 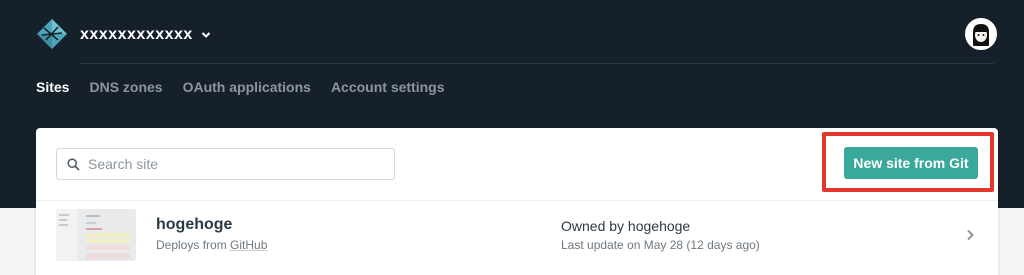 I want to click on team-name: xxxxxxxxxxxx, so click(x=136, y=34).